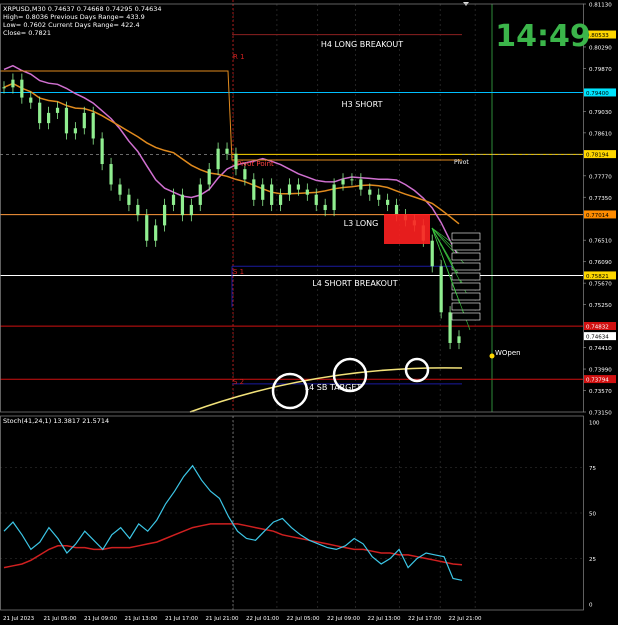 Image resolution: width=618 pixels, height=625 pixels. What do you see at coordinates (60, 619) in the screenshot?
I see `x-tick-label: 21 Jul 05:00` at bounding box center [60, 619].